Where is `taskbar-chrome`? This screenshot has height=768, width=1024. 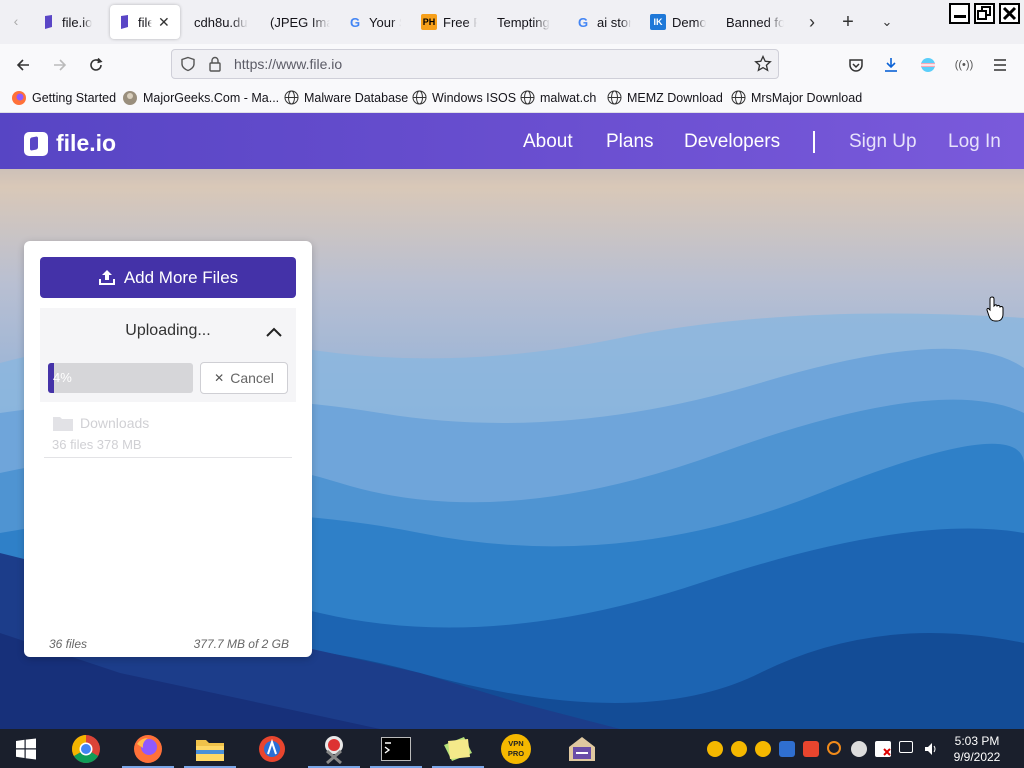 taskbar-chrome is located at coordinates (86, 748).